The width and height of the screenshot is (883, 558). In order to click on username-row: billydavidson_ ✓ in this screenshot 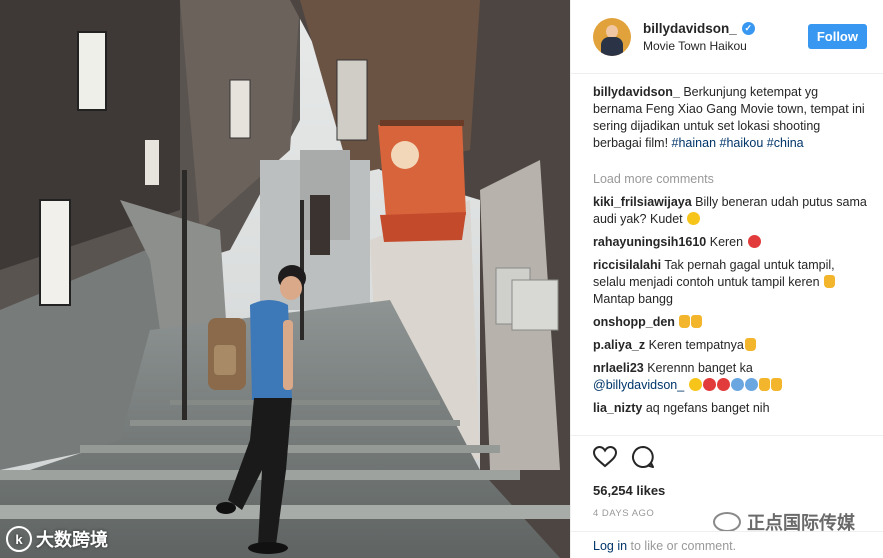, I will do `click(725, 28)`.